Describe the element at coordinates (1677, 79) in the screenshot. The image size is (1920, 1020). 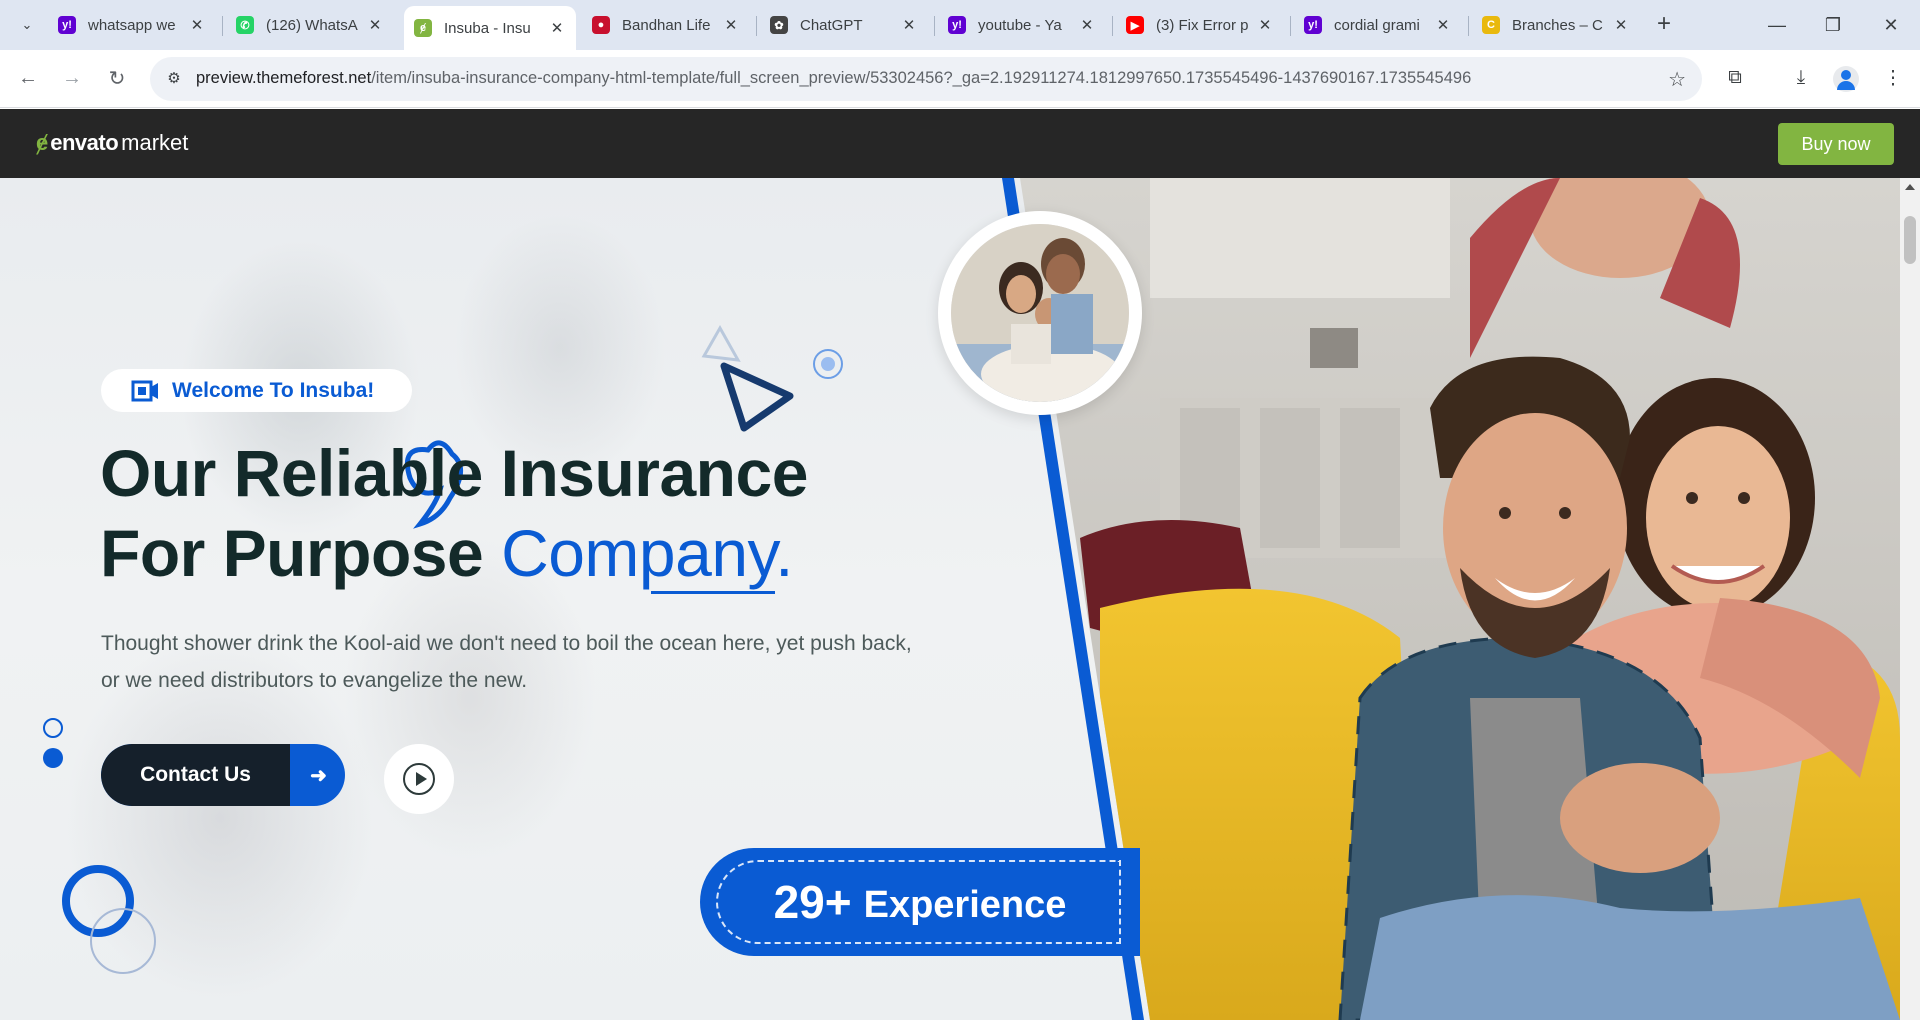
I see `bookmark-star-icon: ☆` at that location.